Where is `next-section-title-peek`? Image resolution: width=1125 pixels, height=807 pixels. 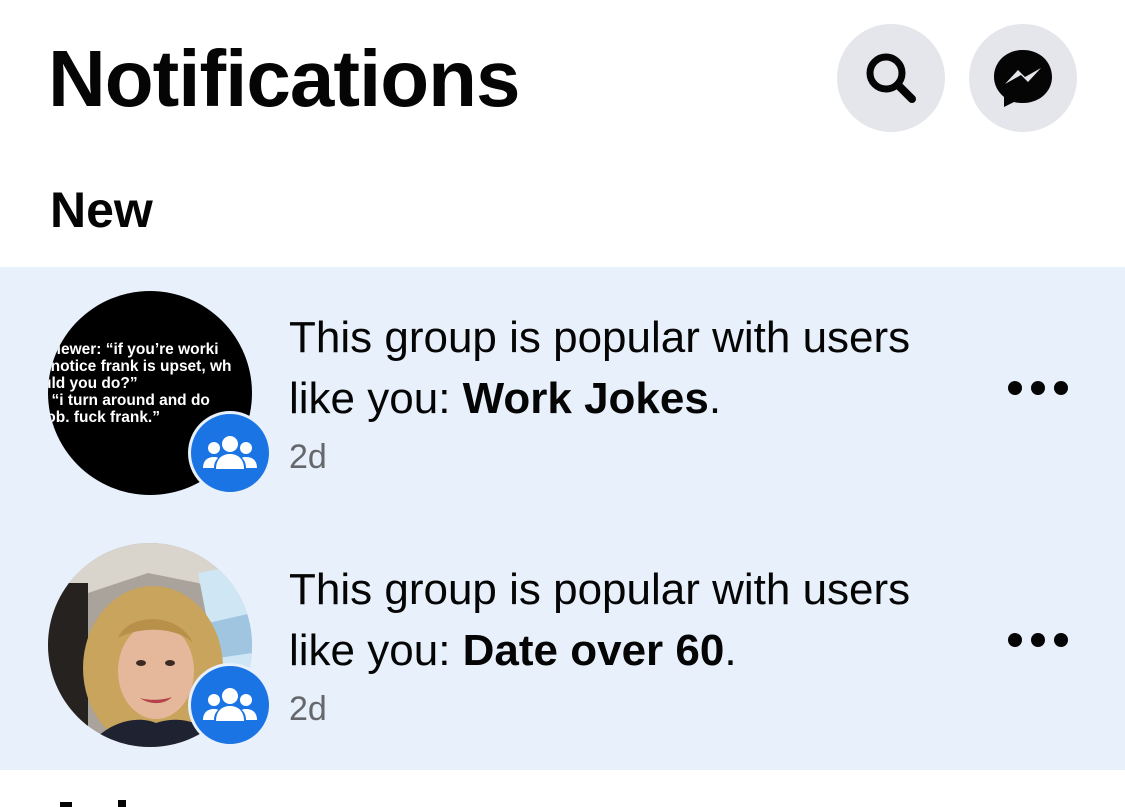
next-section-title-peek is located at coordinates (102, 801).